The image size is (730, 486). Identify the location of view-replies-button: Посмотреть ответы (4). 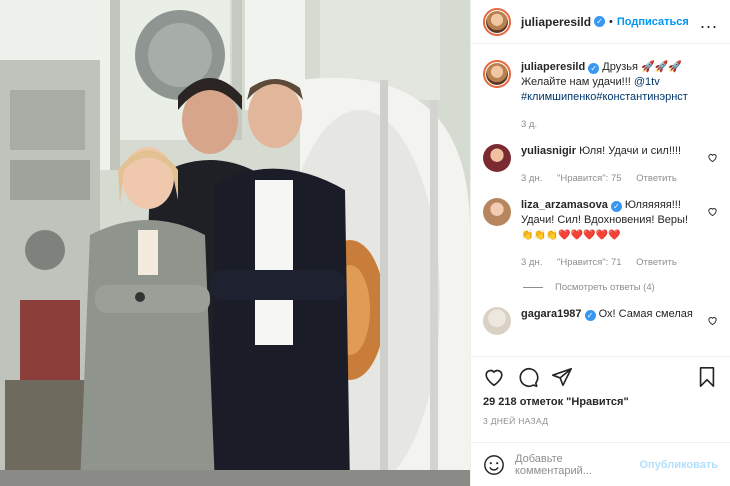
(620, 287).